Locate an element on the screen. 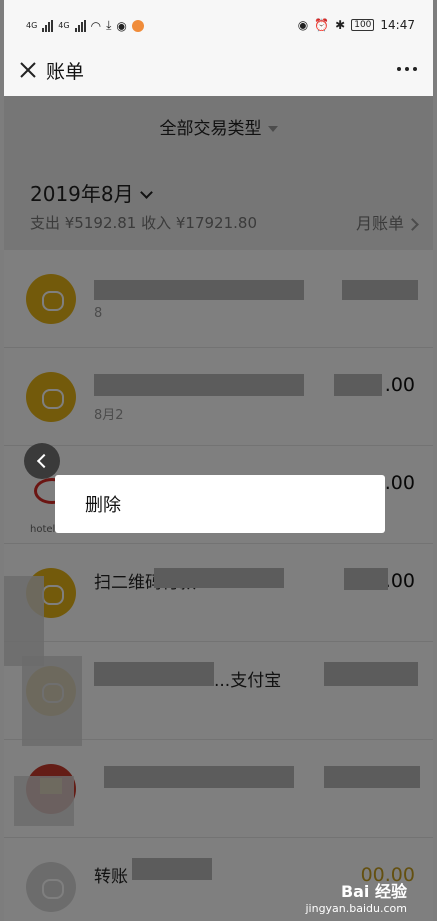 Image resolution: width=437 pixels, height=921 pixels. back-button is located at coordinates (42, 461).